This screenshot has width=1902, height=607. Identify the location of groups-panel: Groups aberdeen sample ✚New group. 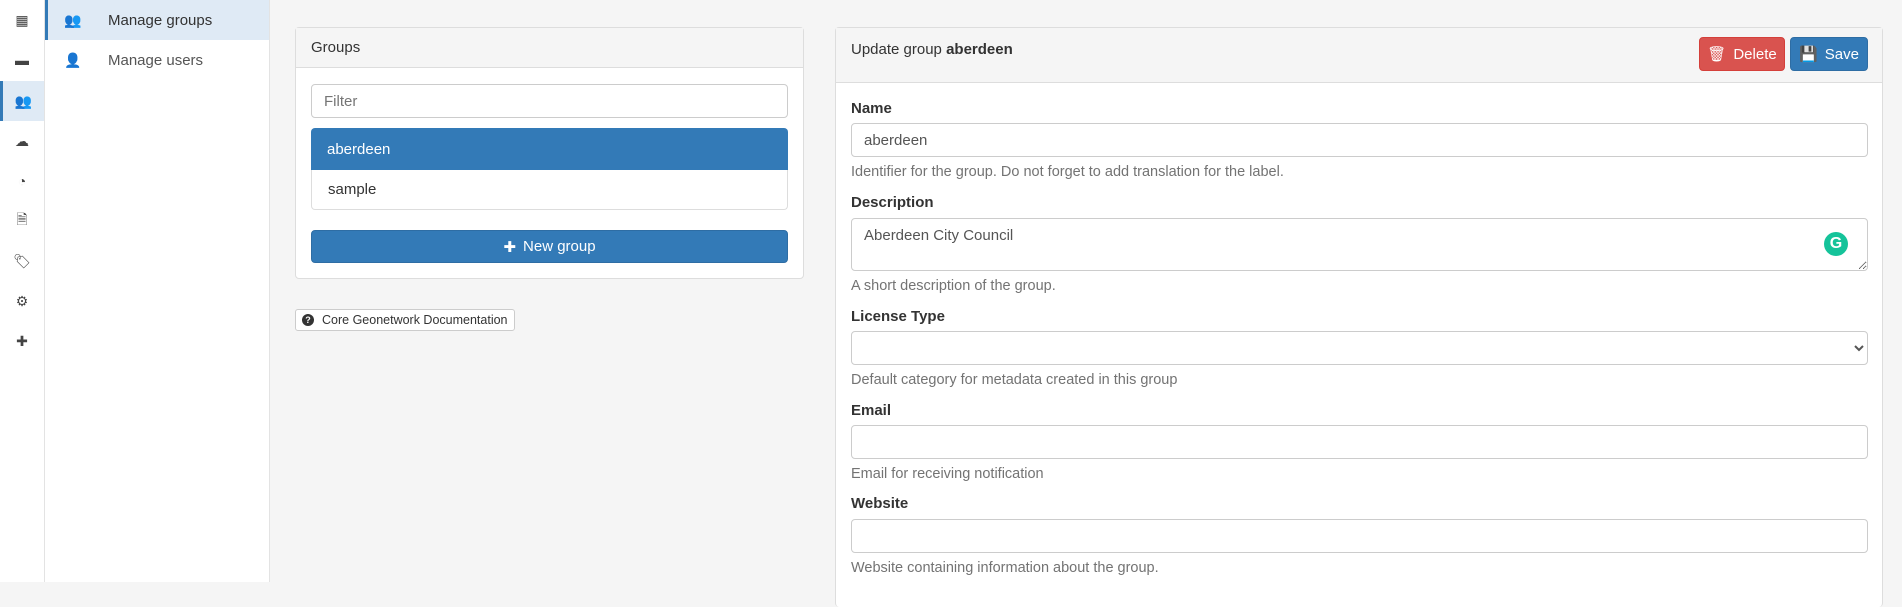
(549, 153).